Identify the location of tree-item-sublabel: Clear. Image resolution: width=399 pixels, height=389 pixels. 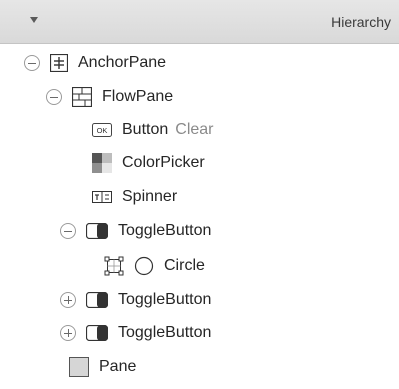
(194, 129).